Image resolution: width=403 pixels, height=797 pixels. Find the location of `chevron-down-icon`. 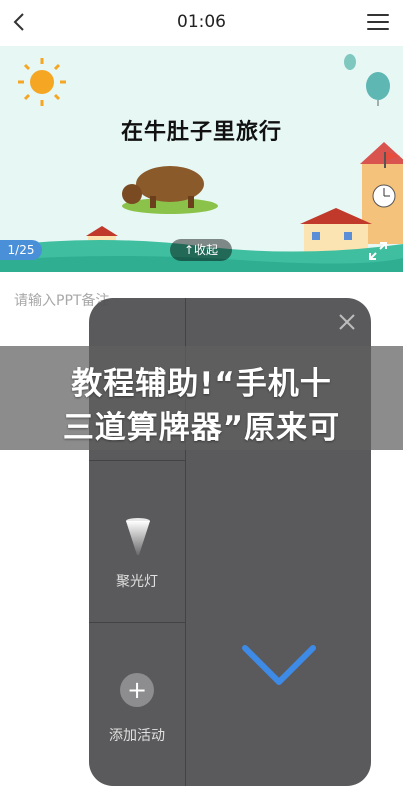

chevron-down-icon is located at coordinates (279, 665).